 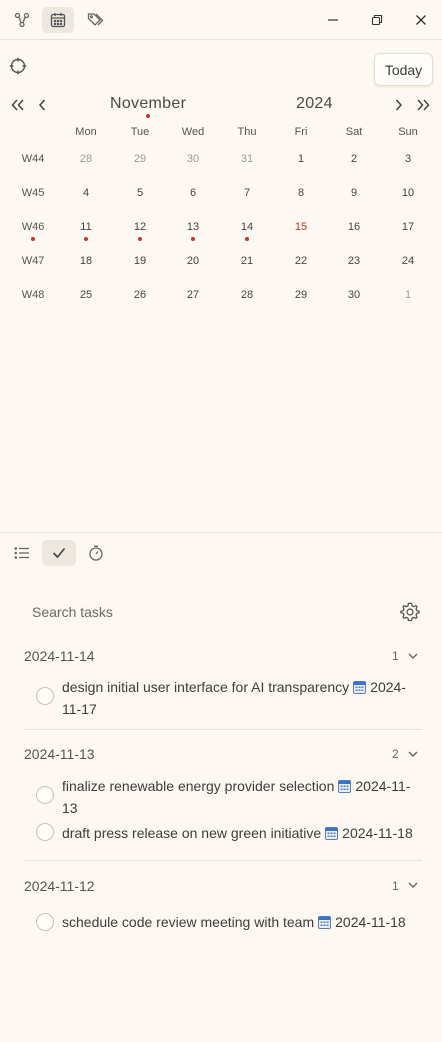 What do you see at coordinates (59, 754) in the screenshot?
I see `group-date-header: 2024-11-13` at bounding box center [59, 754].